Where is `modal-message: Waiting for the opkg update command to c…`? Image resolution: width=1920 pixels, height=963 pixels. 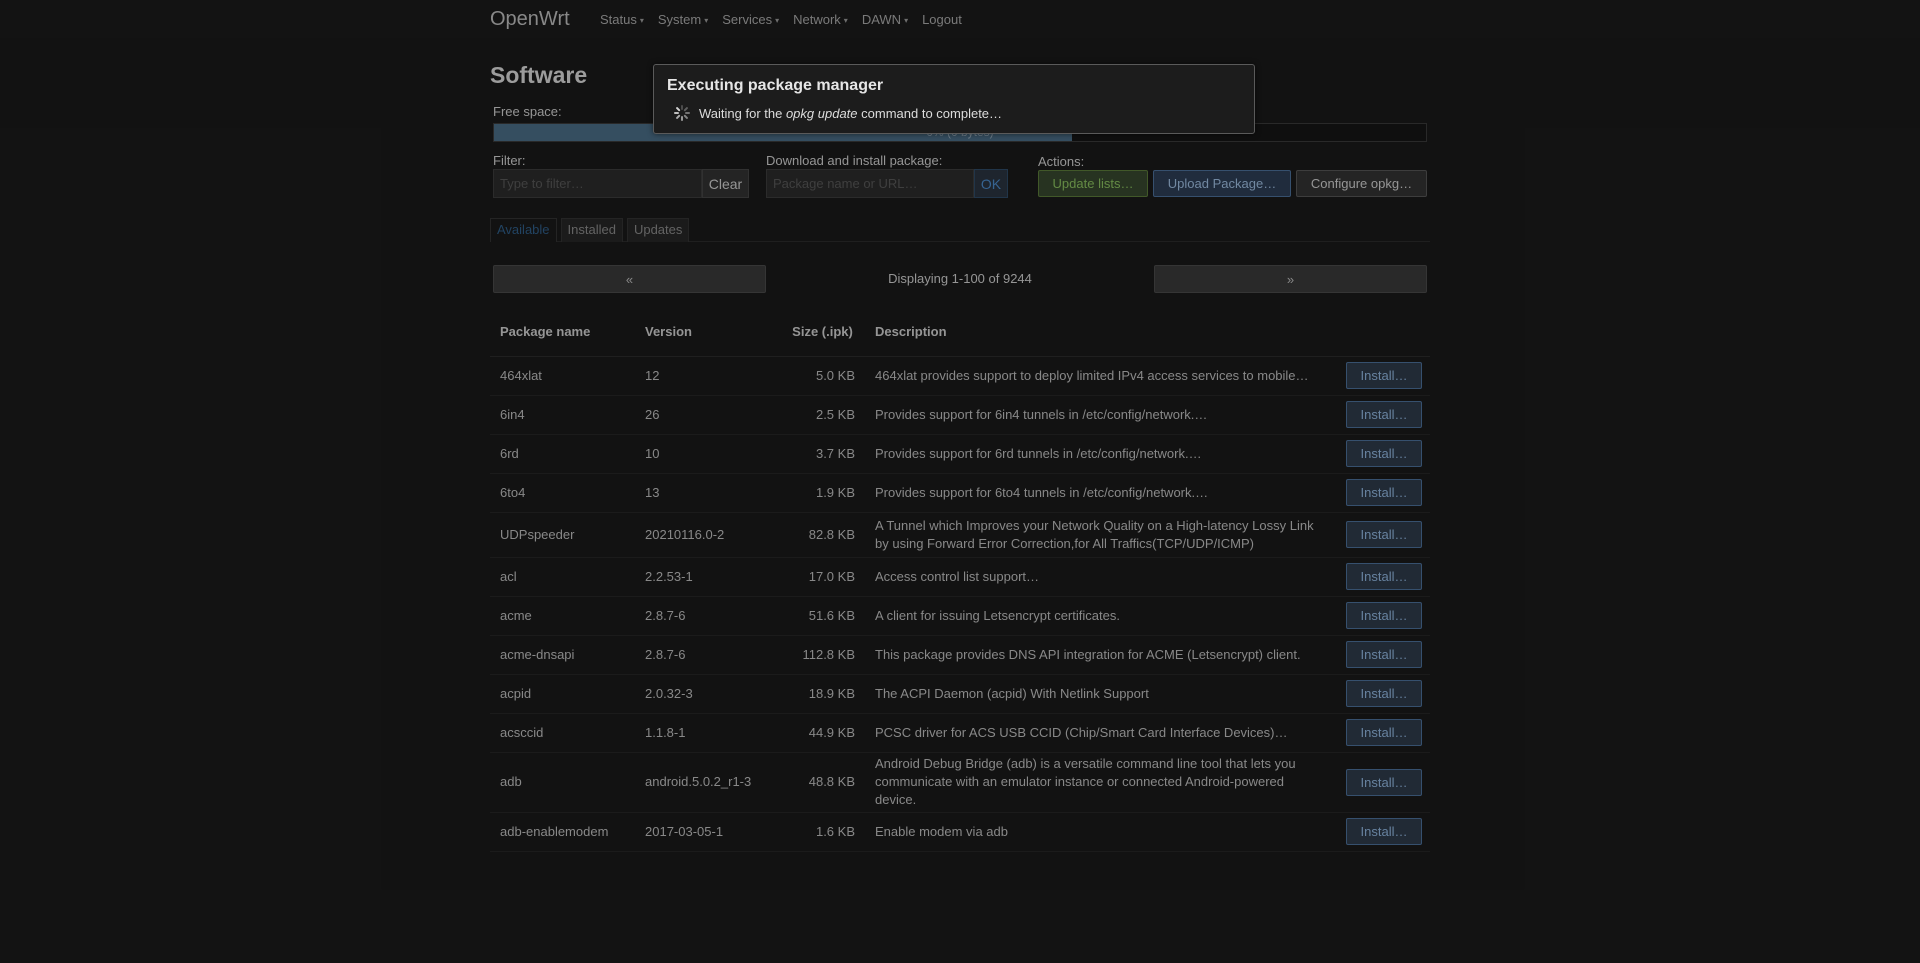 modal-message: Waiting for the opkg update command to c… is located at coordinates (838, 113).